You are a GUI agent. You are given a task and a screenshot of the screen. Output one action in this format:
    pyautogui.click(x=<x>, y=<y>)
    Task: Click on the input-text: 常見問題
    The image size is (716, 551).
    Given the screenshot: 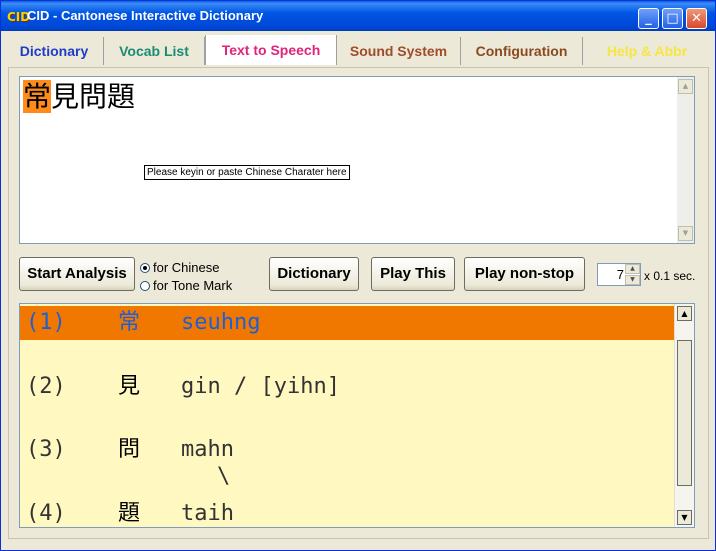 What is the action you would take?
    pyautogui.click(x=79, y=97)
    